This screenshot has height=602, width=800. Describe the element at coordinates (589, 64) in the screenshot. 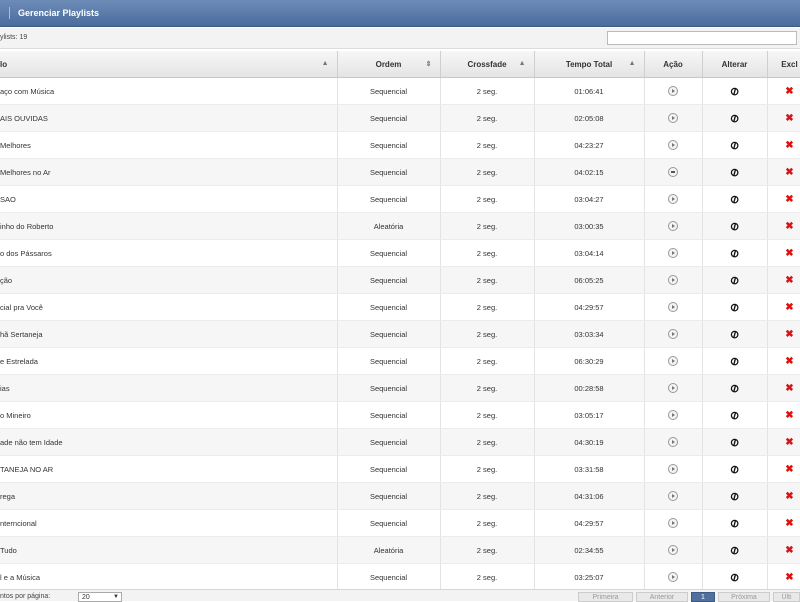

I see `column-header-tempo: Tempo Total ▲` at that location.